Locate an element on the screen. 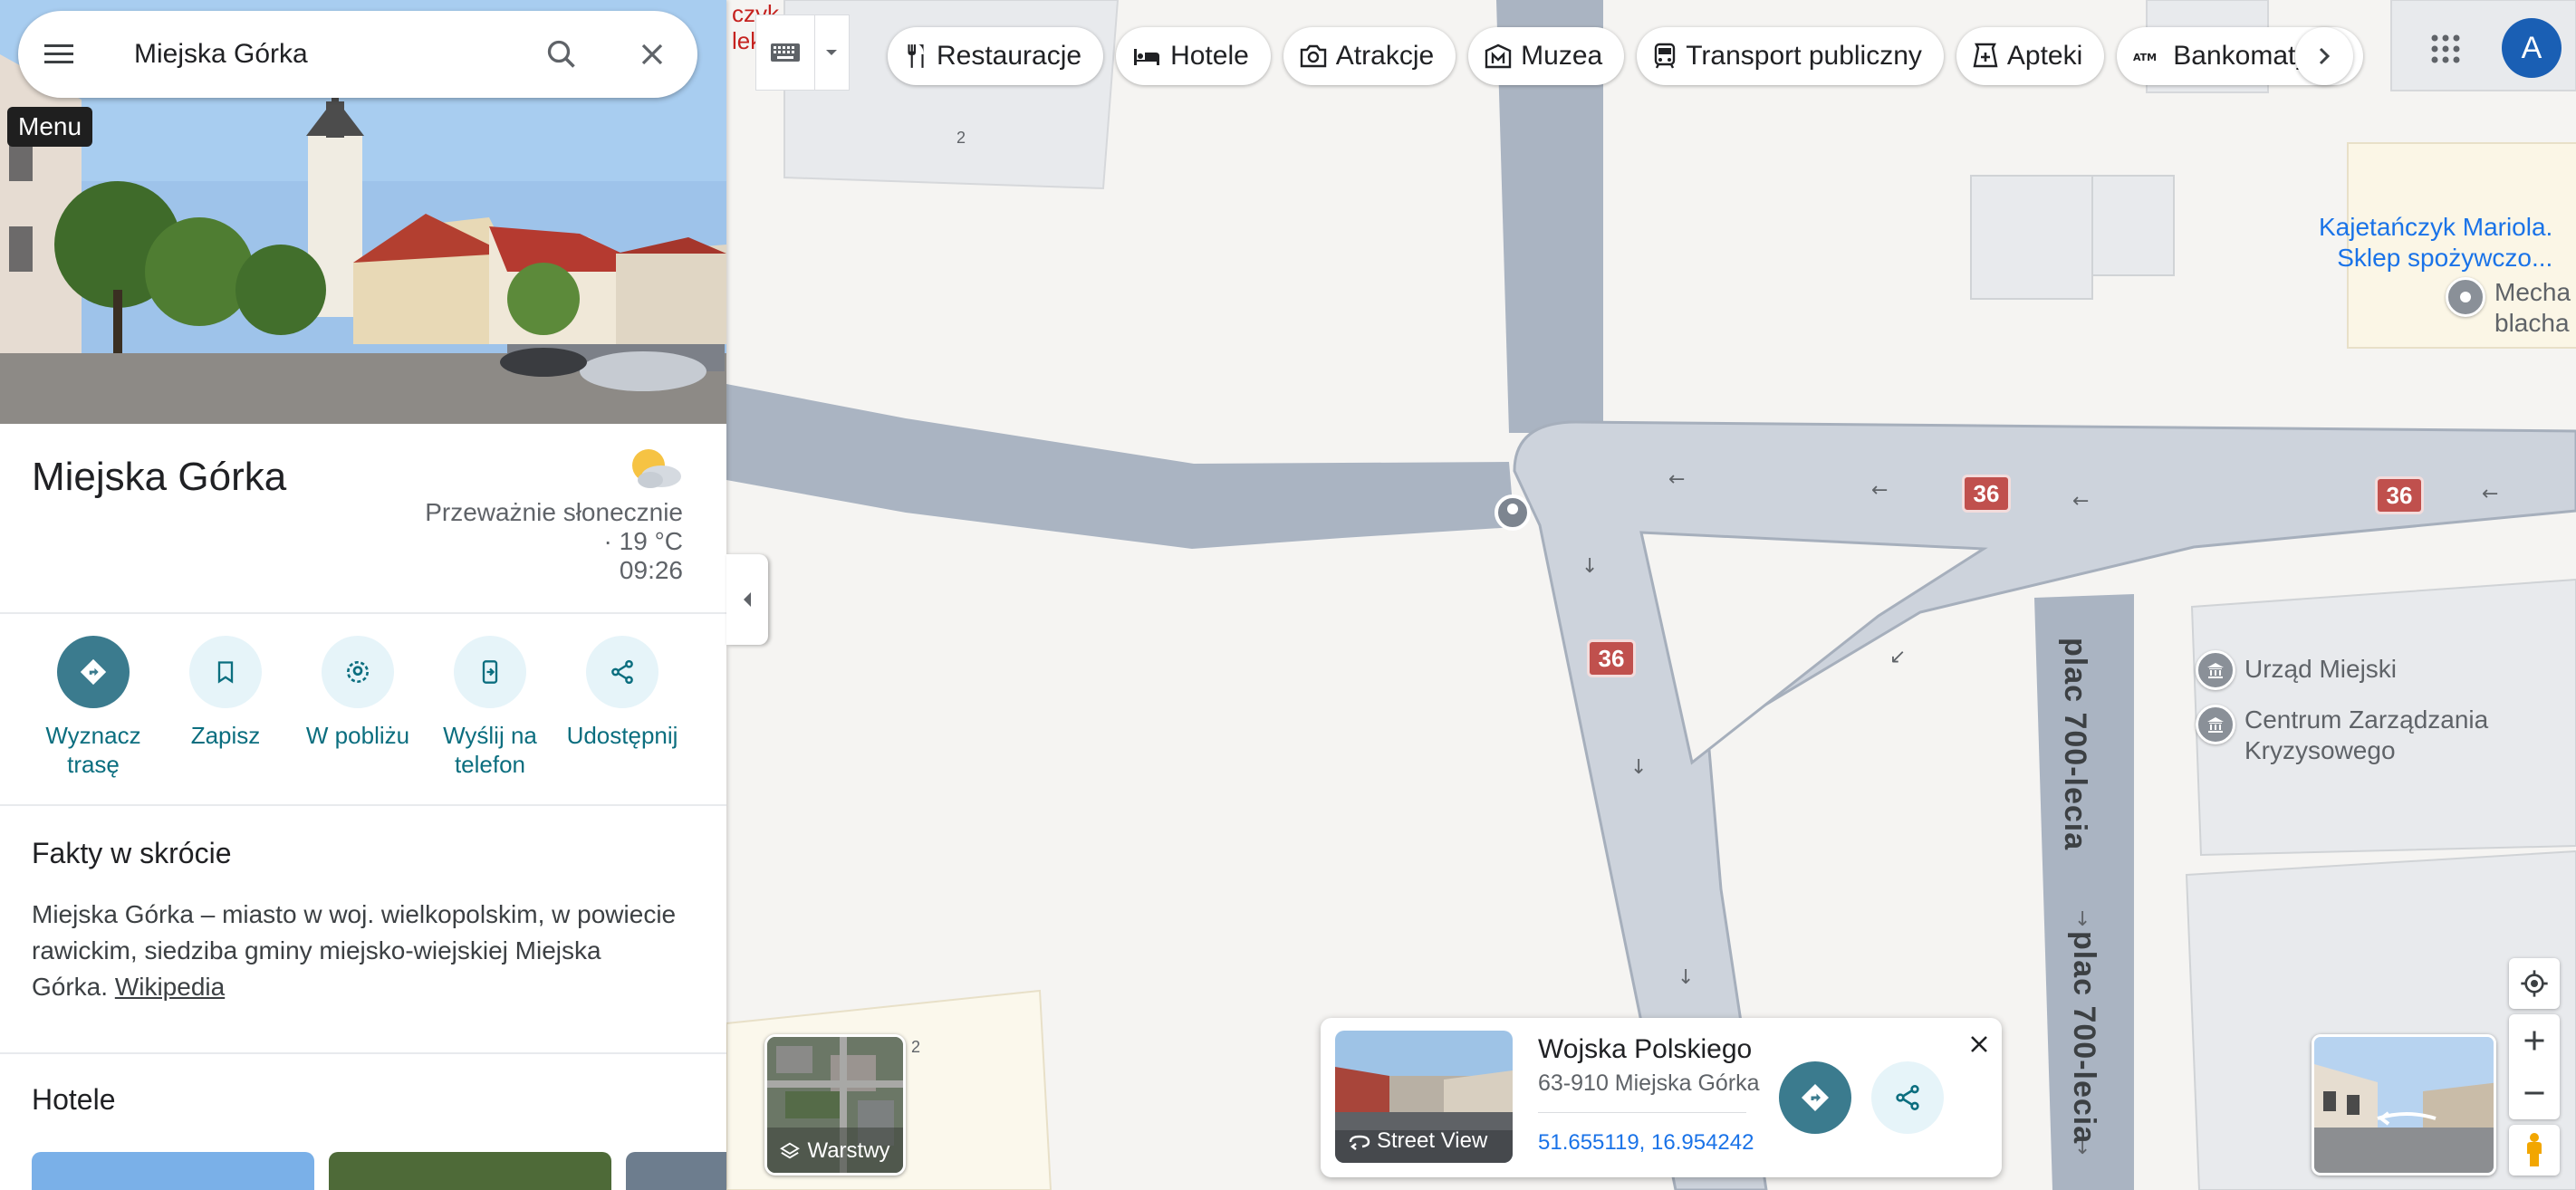  chip-hotels: Hotele is located at coordinates (1193, 56).